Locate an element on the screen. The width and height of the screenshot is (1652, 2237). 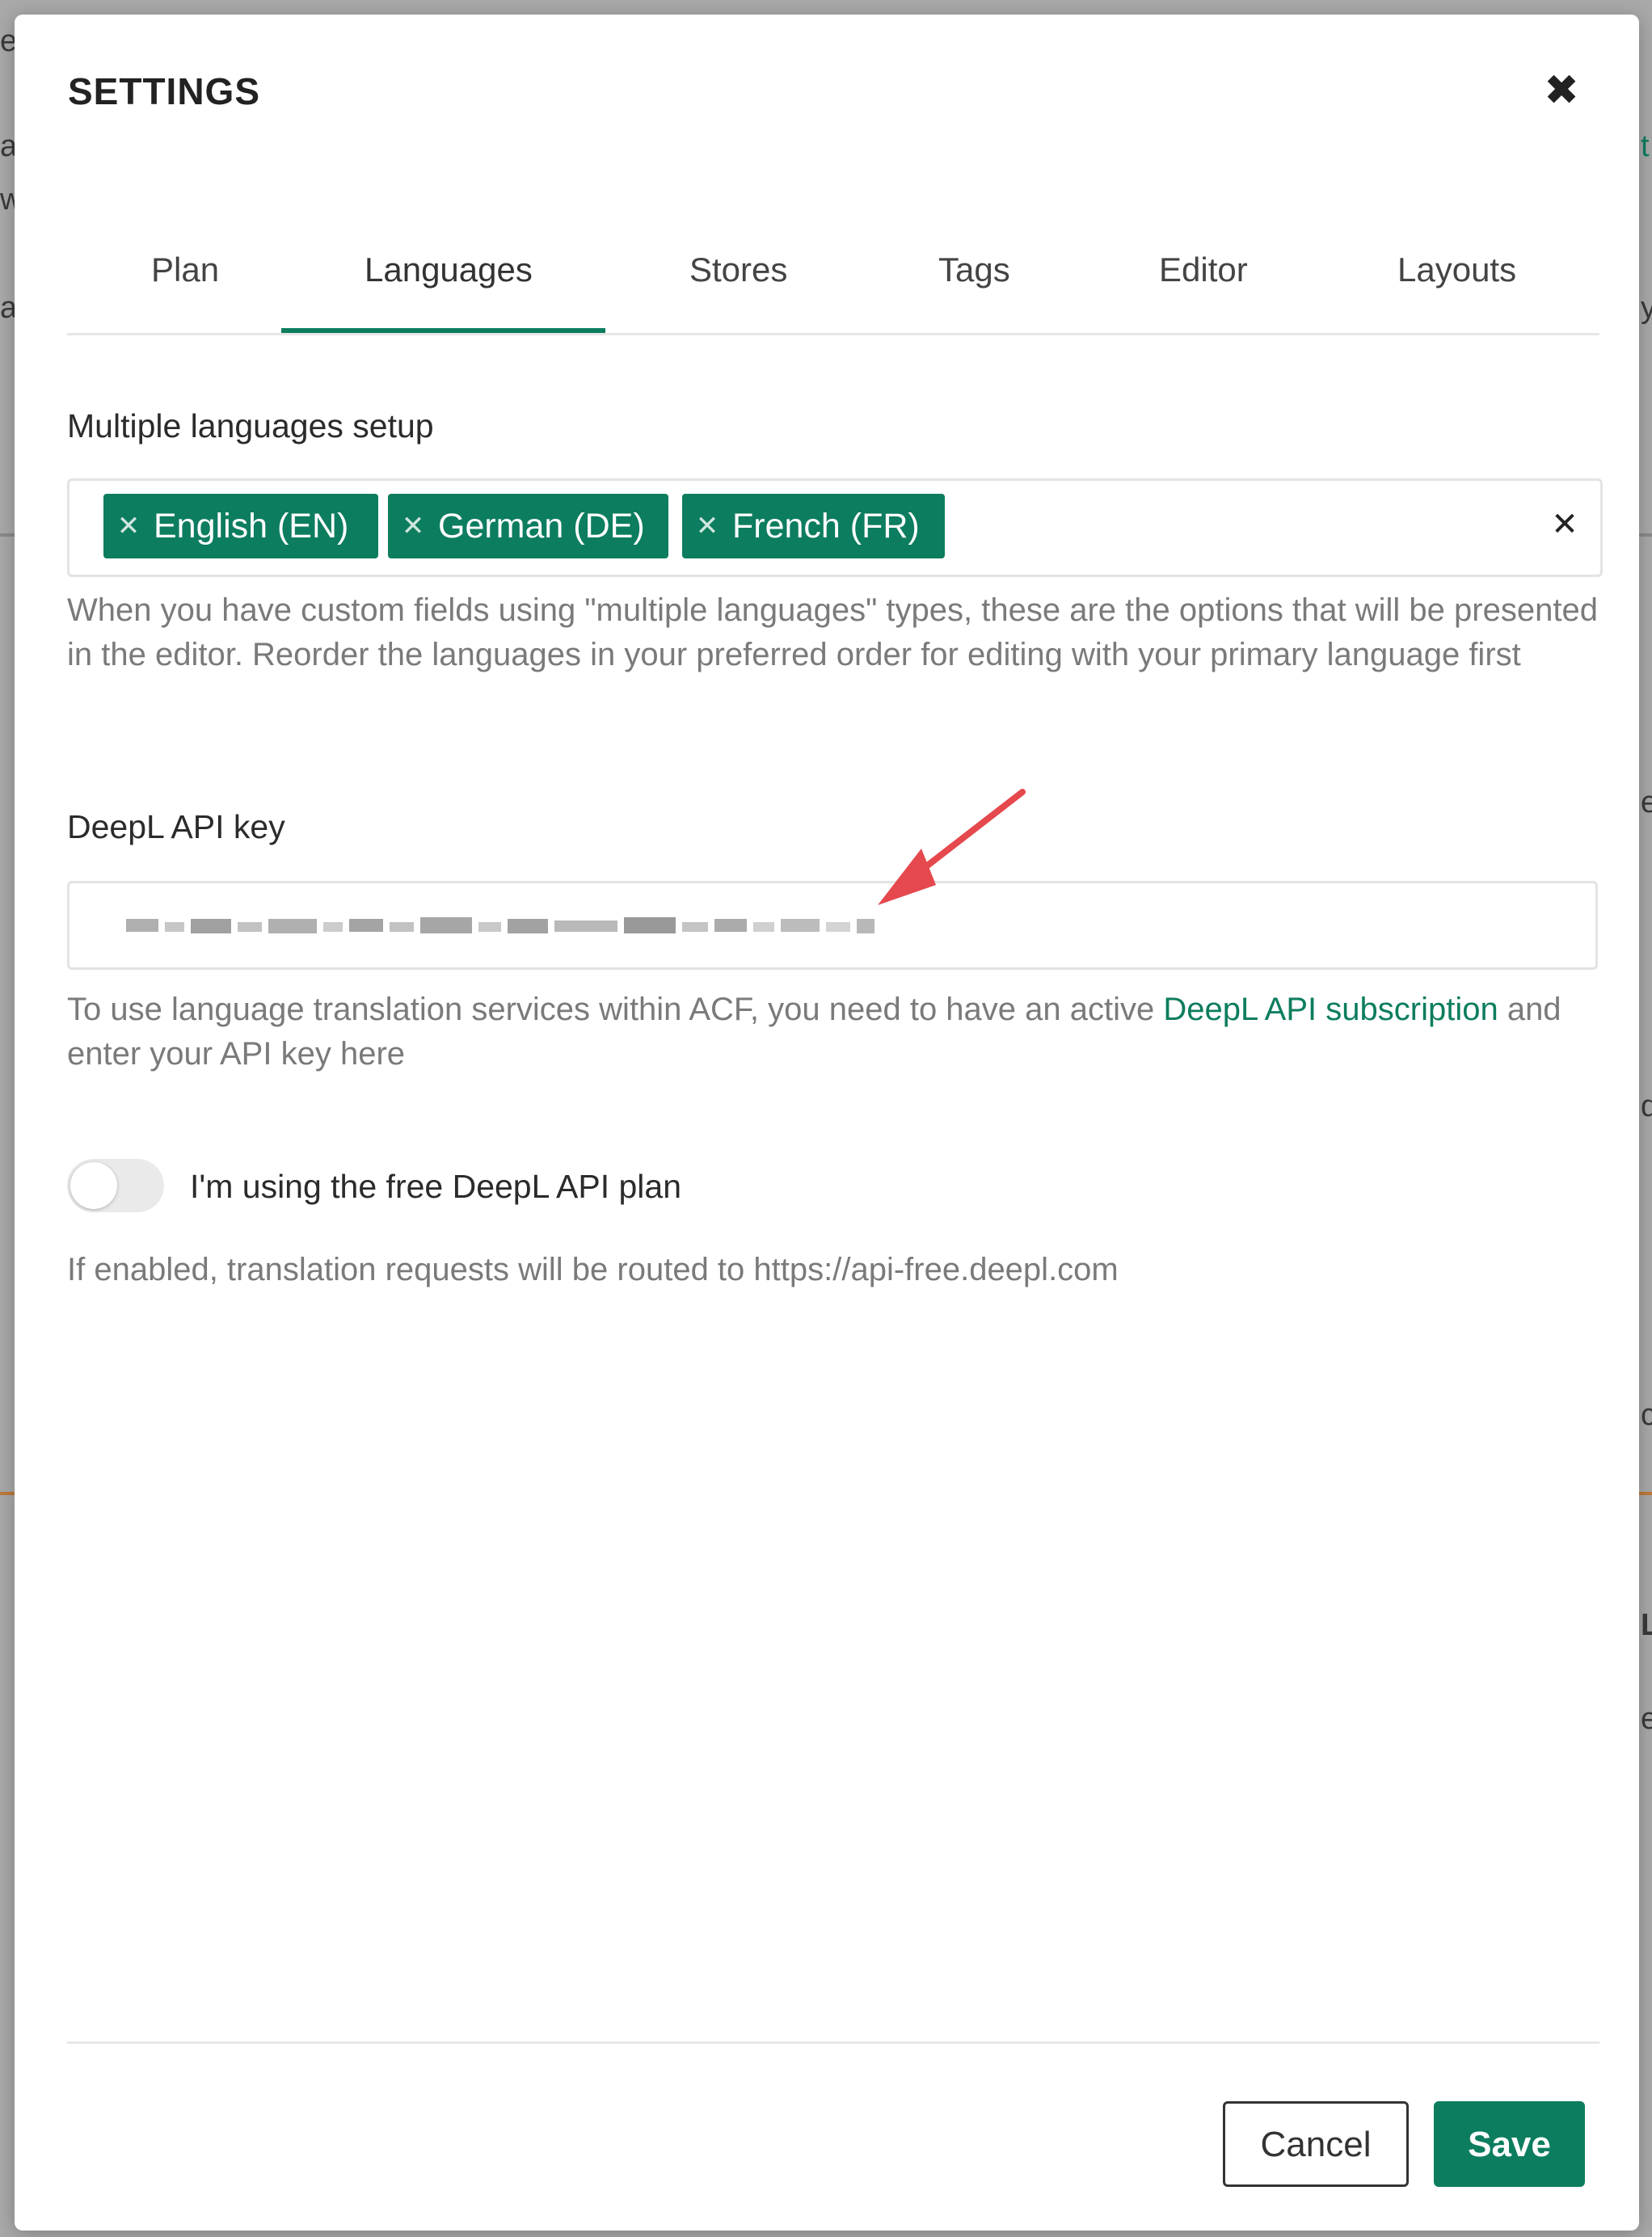
language-tag: ✕ German (DE) is located at coordinates (528, 526).